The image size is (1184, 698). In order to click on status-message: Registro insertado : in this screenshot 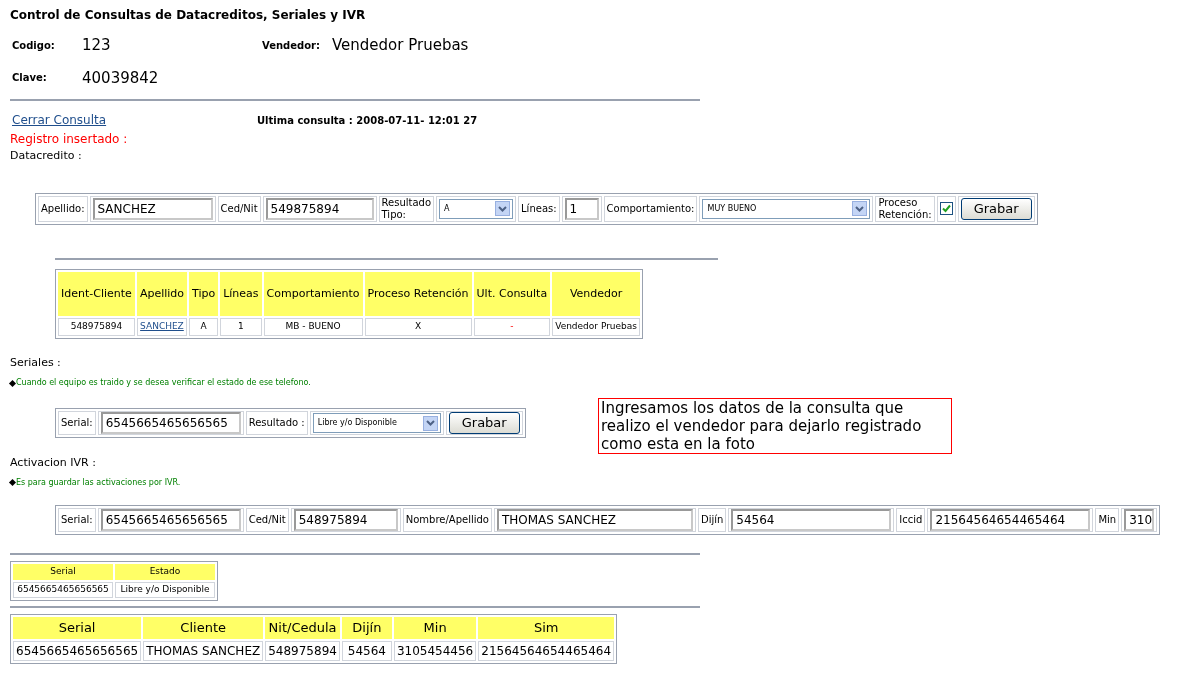, I will do `click(69, 139)`.